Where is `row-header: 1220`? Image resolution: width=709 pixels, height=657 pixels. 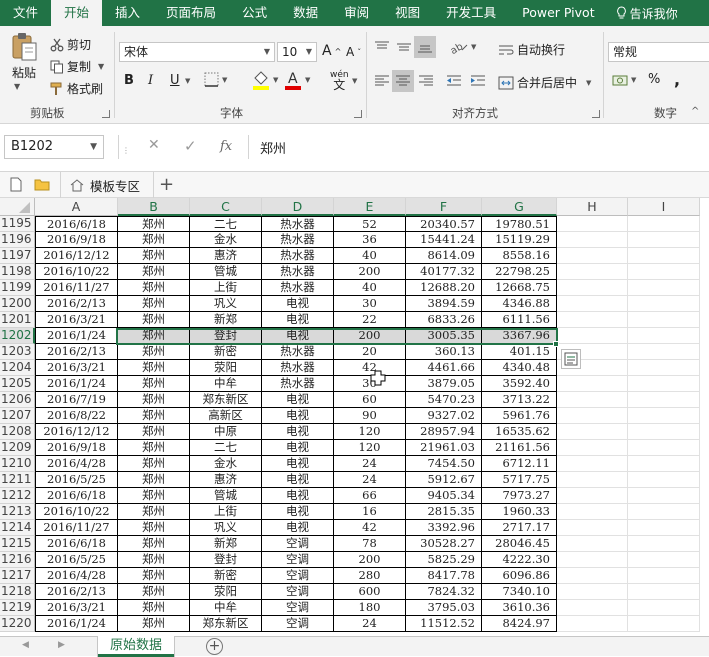 row-header: 1220 is located at coordinates (17, 624).